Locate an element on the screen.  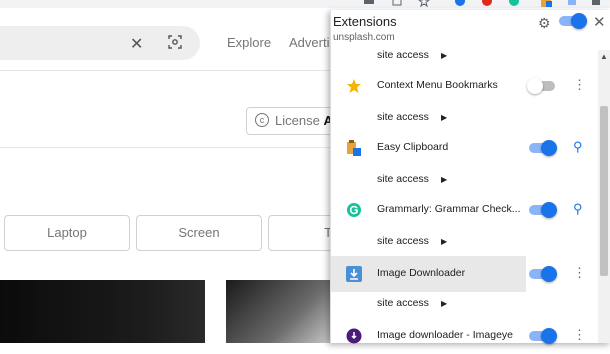
copyright-icon: c is located at coordinates (262, 120).